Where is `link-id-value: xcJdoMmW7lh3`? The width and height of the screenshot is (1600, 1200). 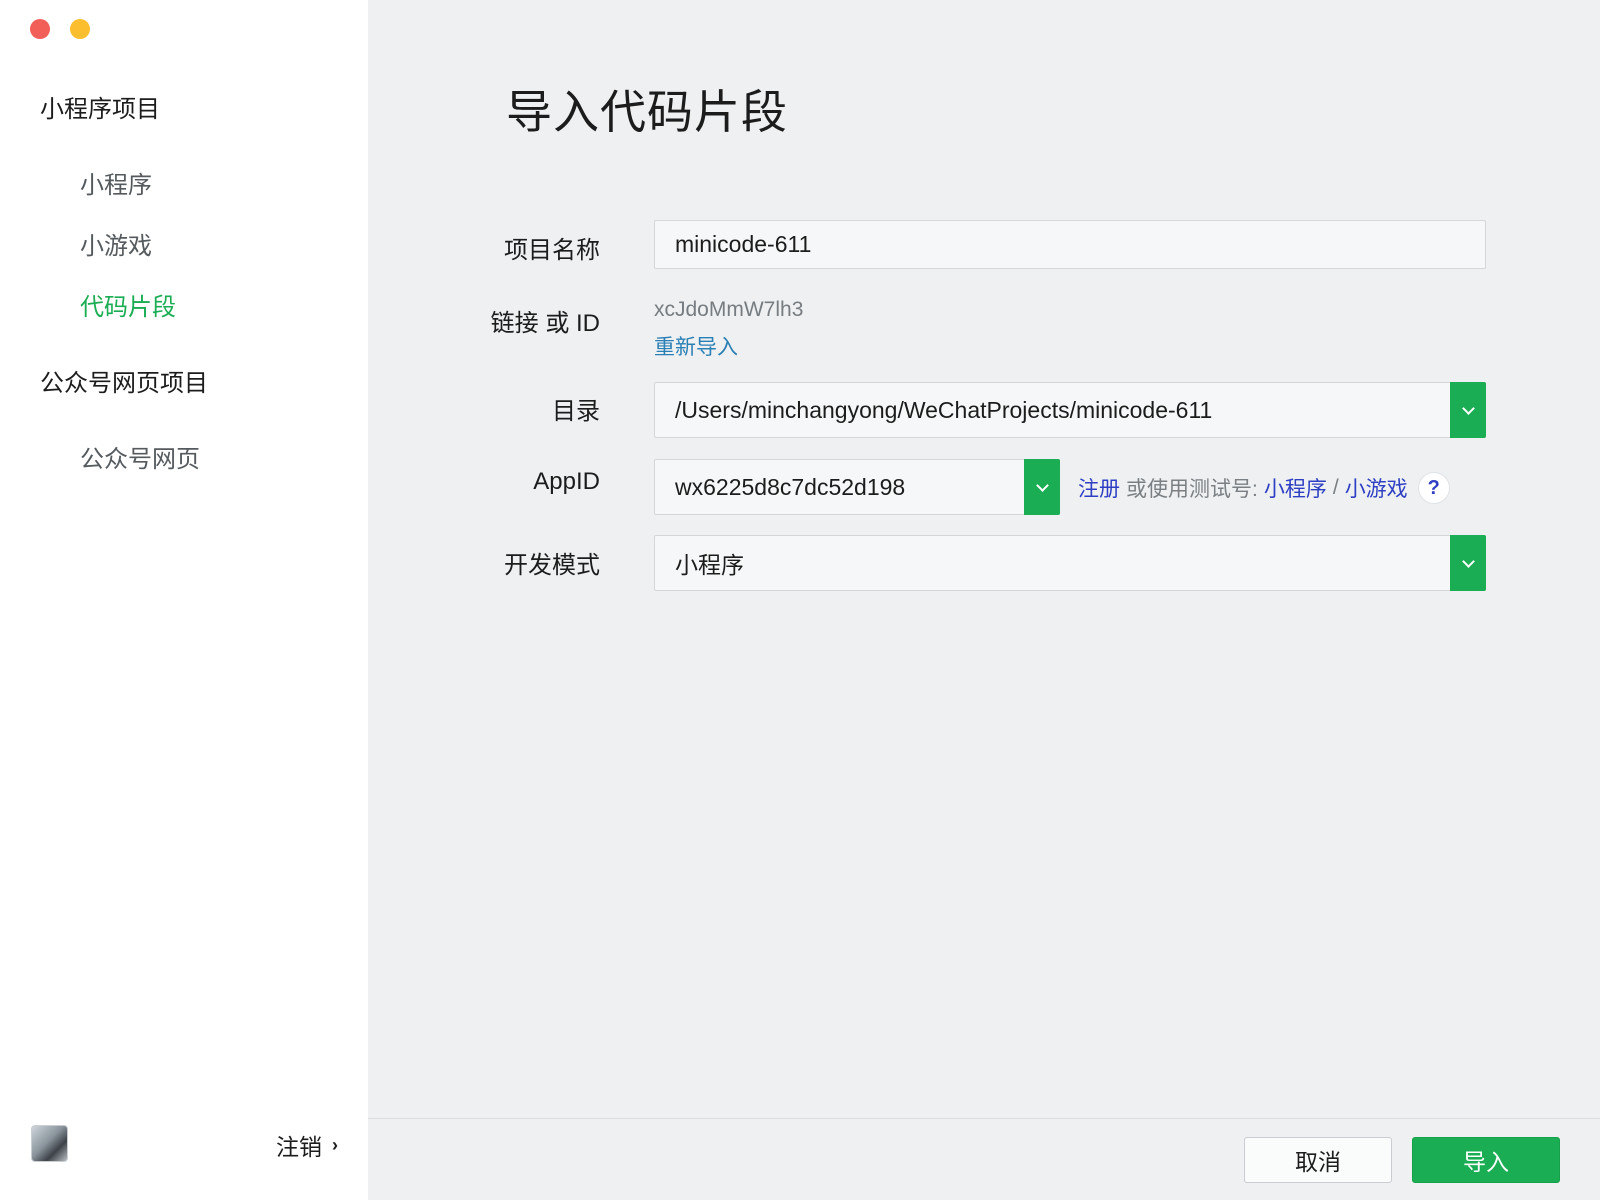 link-id-value: xcJdoMmW7lh3 is located at coordinates (729, 309).